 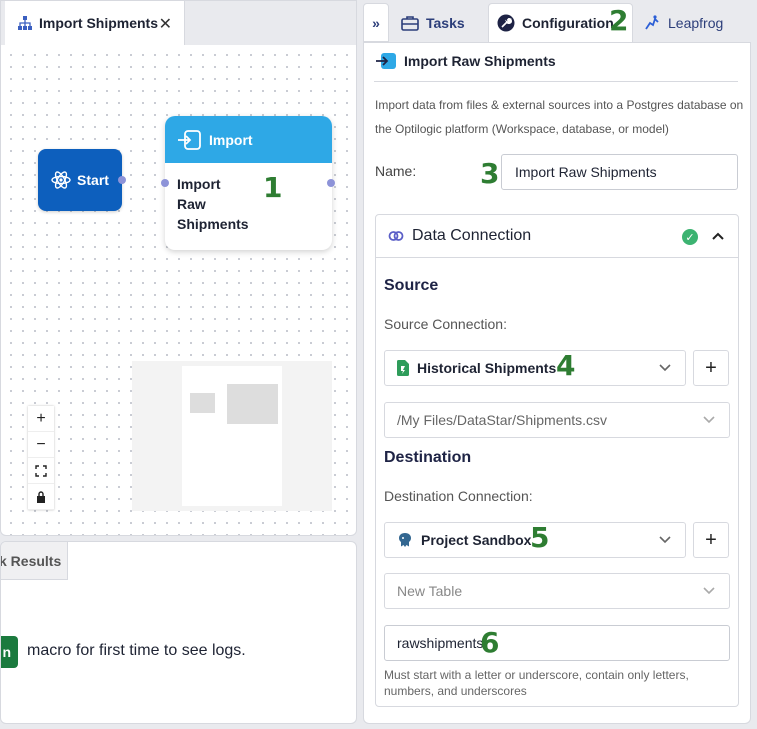 I want to click on minimap-node-start, so click(x=202, y=403).